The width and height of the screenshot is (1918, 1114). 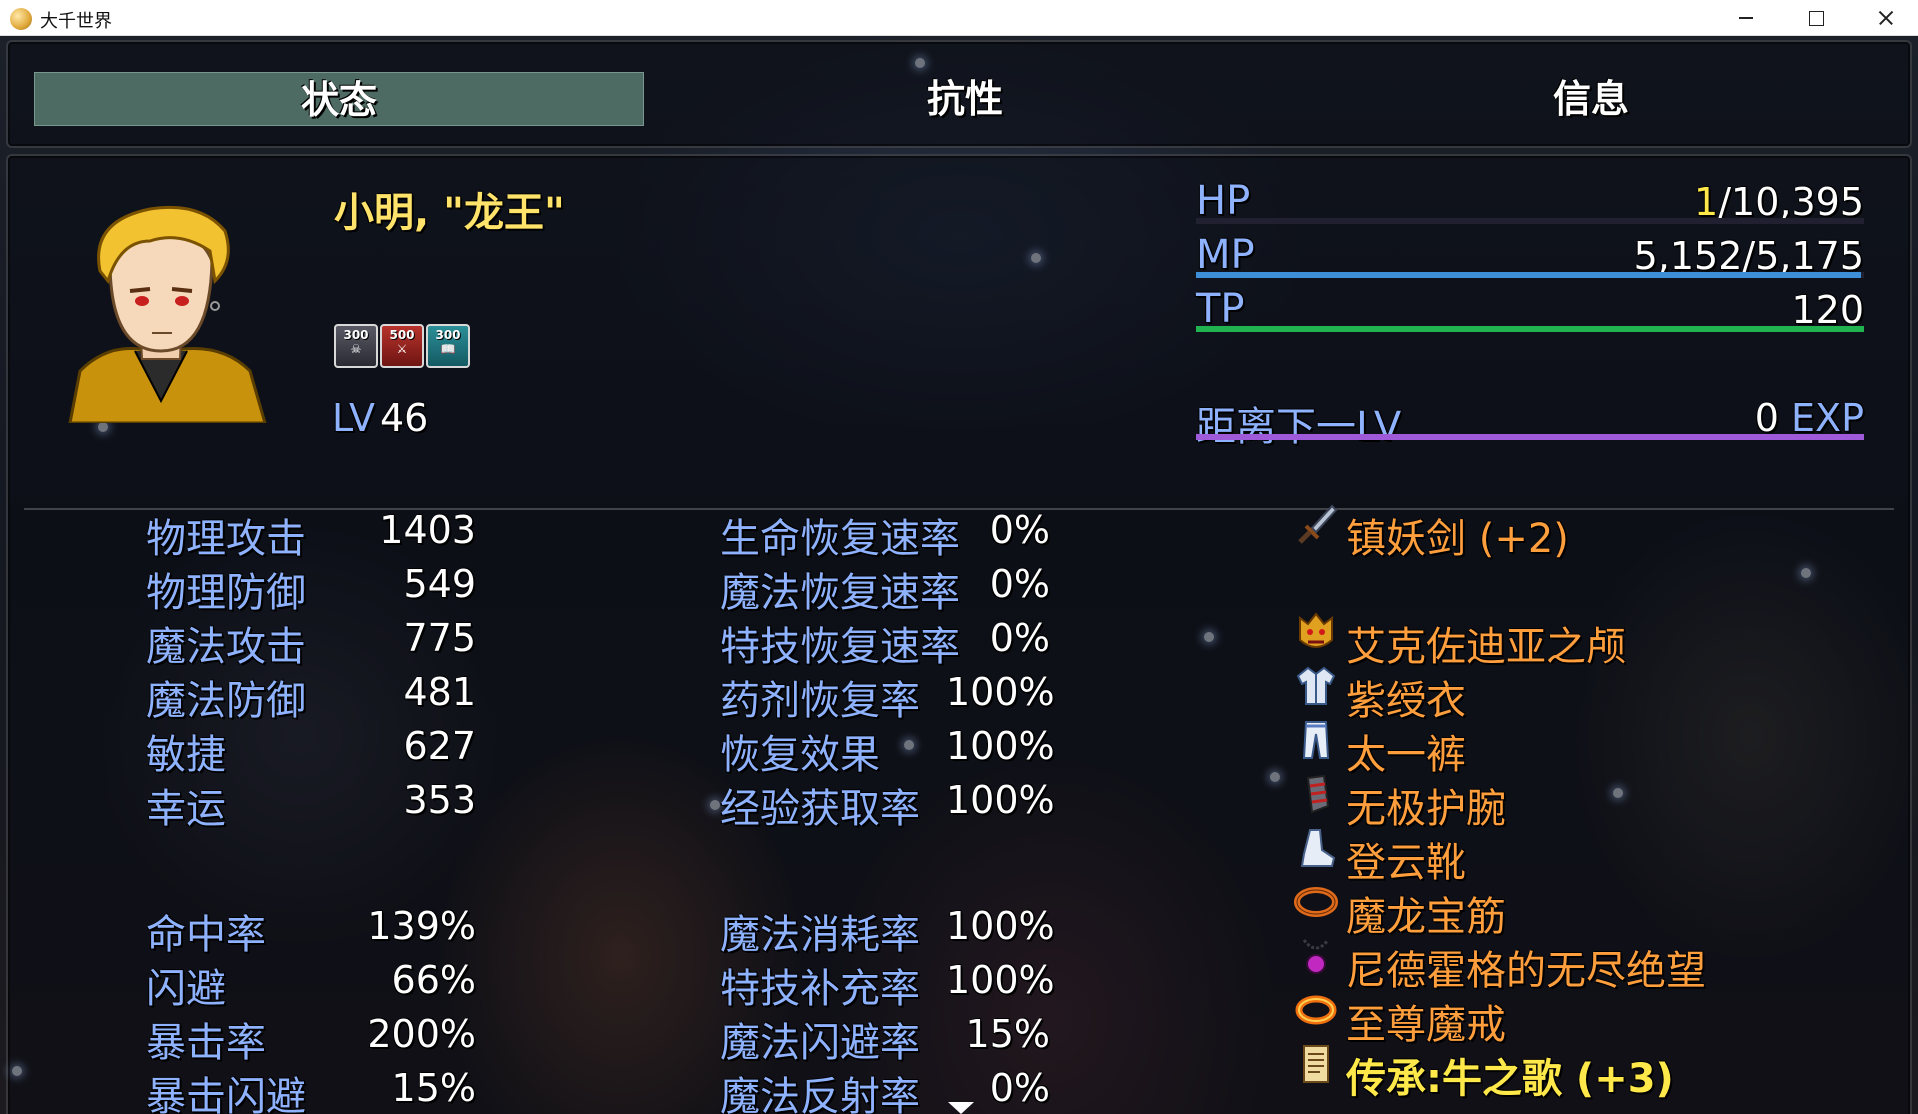 I want to click on rate-label: 魔法消耗率, so click(x=820, y=935).